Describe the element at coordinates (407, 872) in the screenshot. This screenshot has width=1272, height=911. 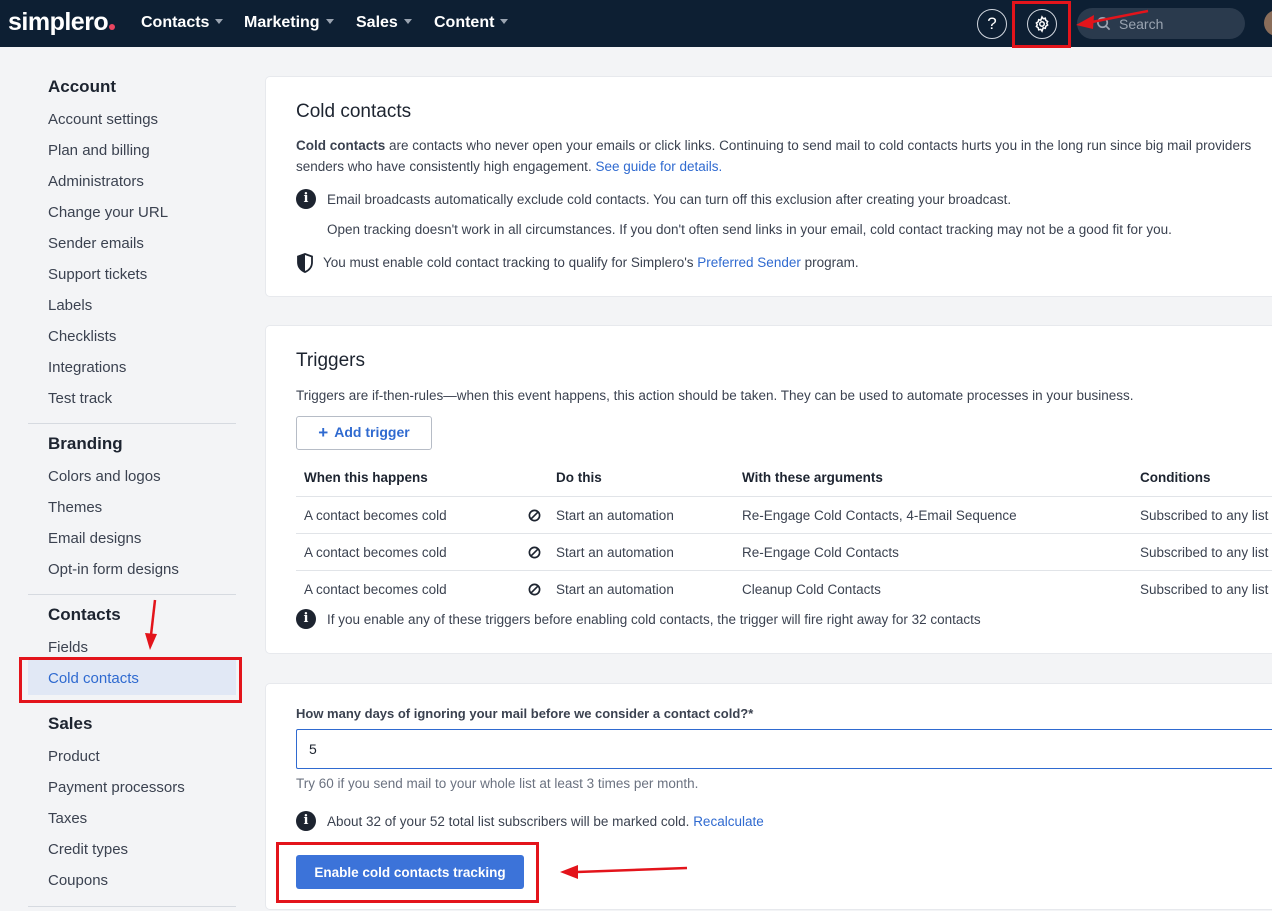
I see `annotation-highlight-enable` at that location.